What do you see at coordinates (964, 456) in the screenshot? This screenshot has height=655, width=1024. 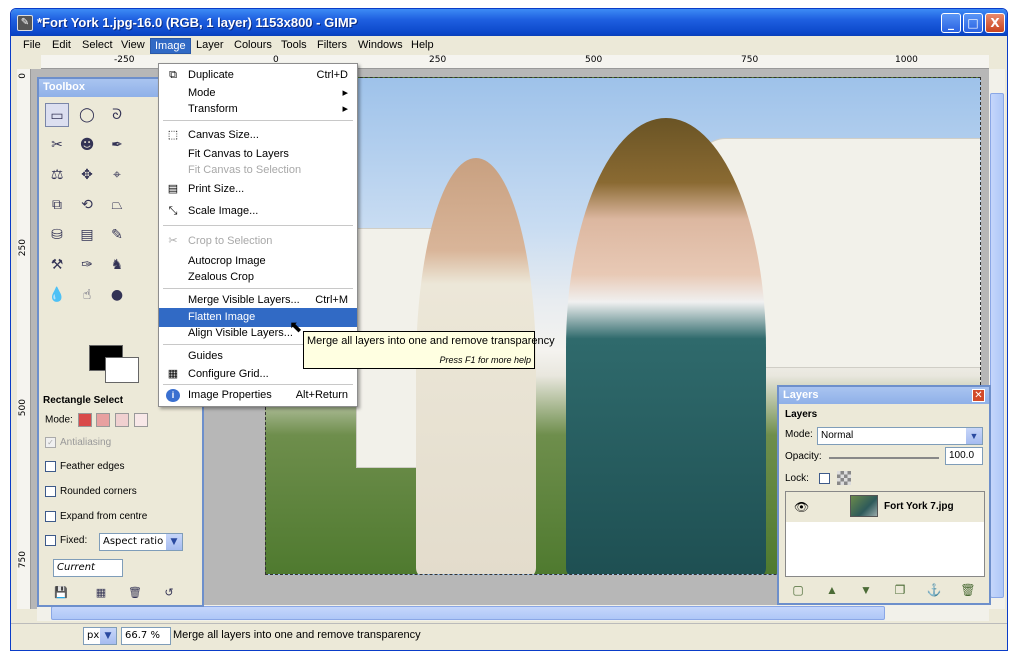 I see `opacity-field: 100.0` at bounding box center [964, 456].